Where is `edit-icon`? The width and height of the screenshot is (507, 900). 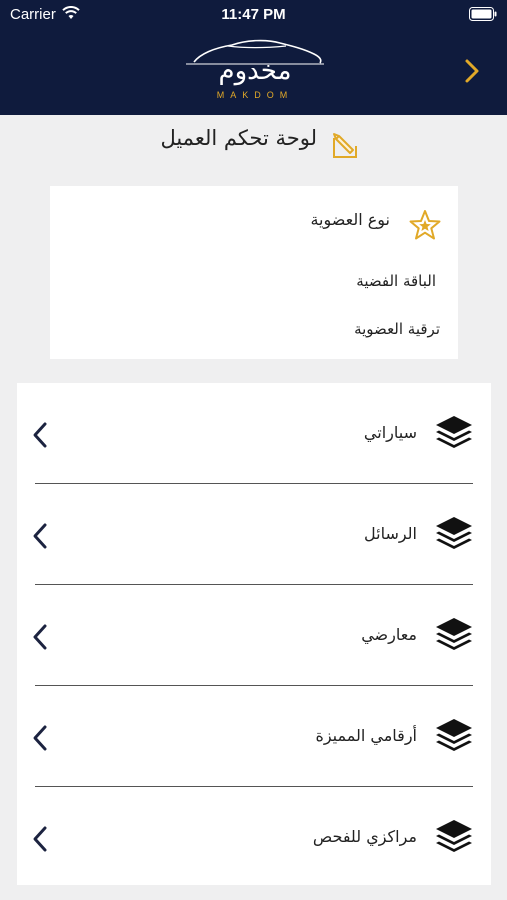
edit-icon is located at coordinates (345, 145).